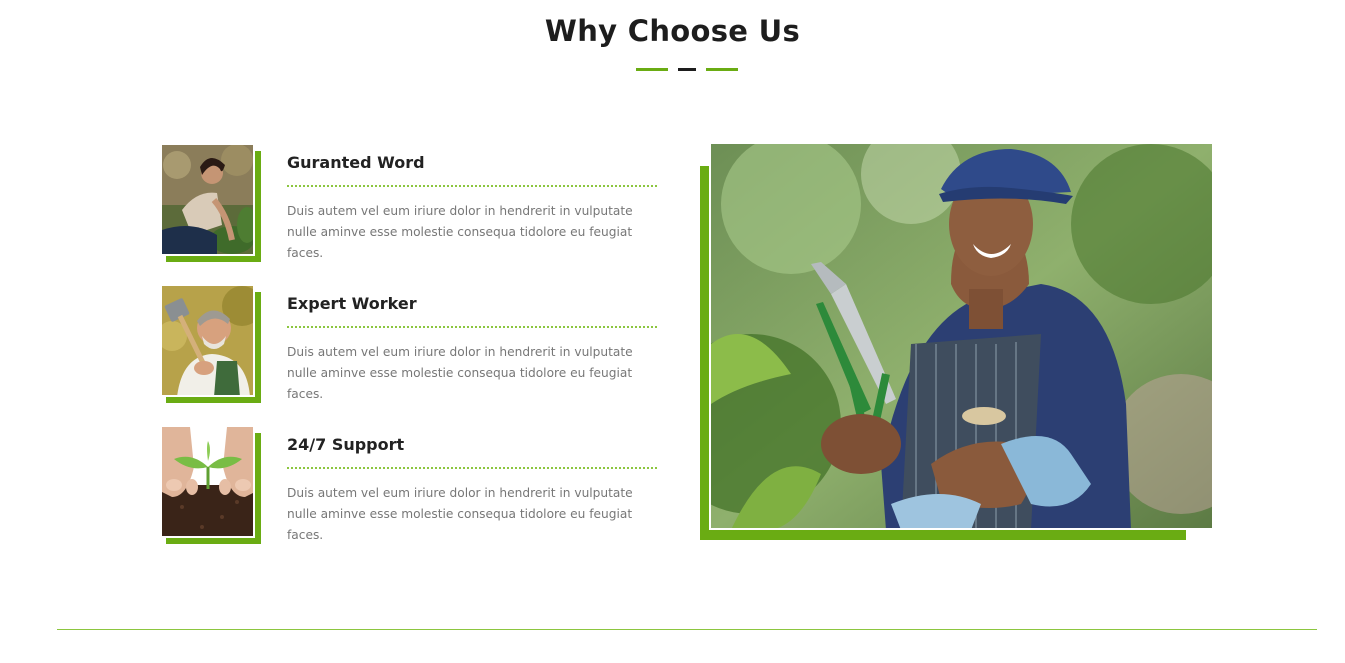 The width and height of the screenshot is (1345, 663). Describe the element at coordinates (356, 162) in the screenshot. I see `feature-title: Guranted Word` at that location.